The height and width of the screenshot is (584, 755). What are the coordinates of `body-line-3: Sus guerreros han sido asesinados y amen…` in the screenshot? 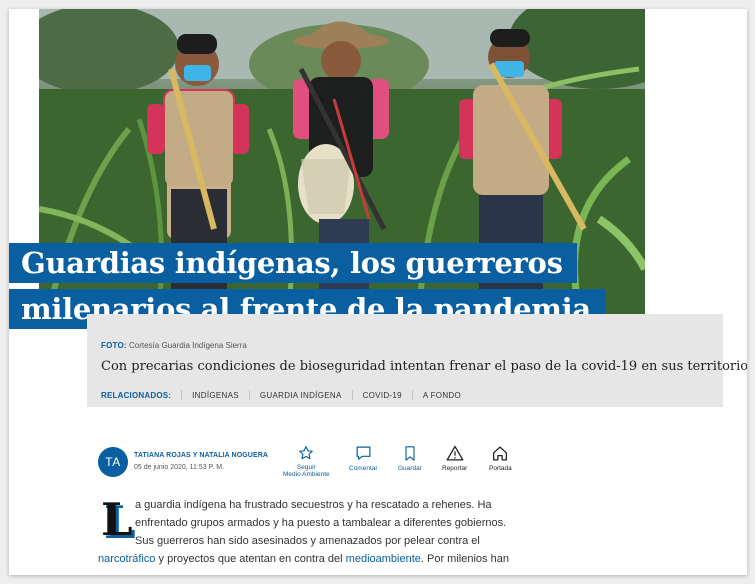 It's located at (307, 541).